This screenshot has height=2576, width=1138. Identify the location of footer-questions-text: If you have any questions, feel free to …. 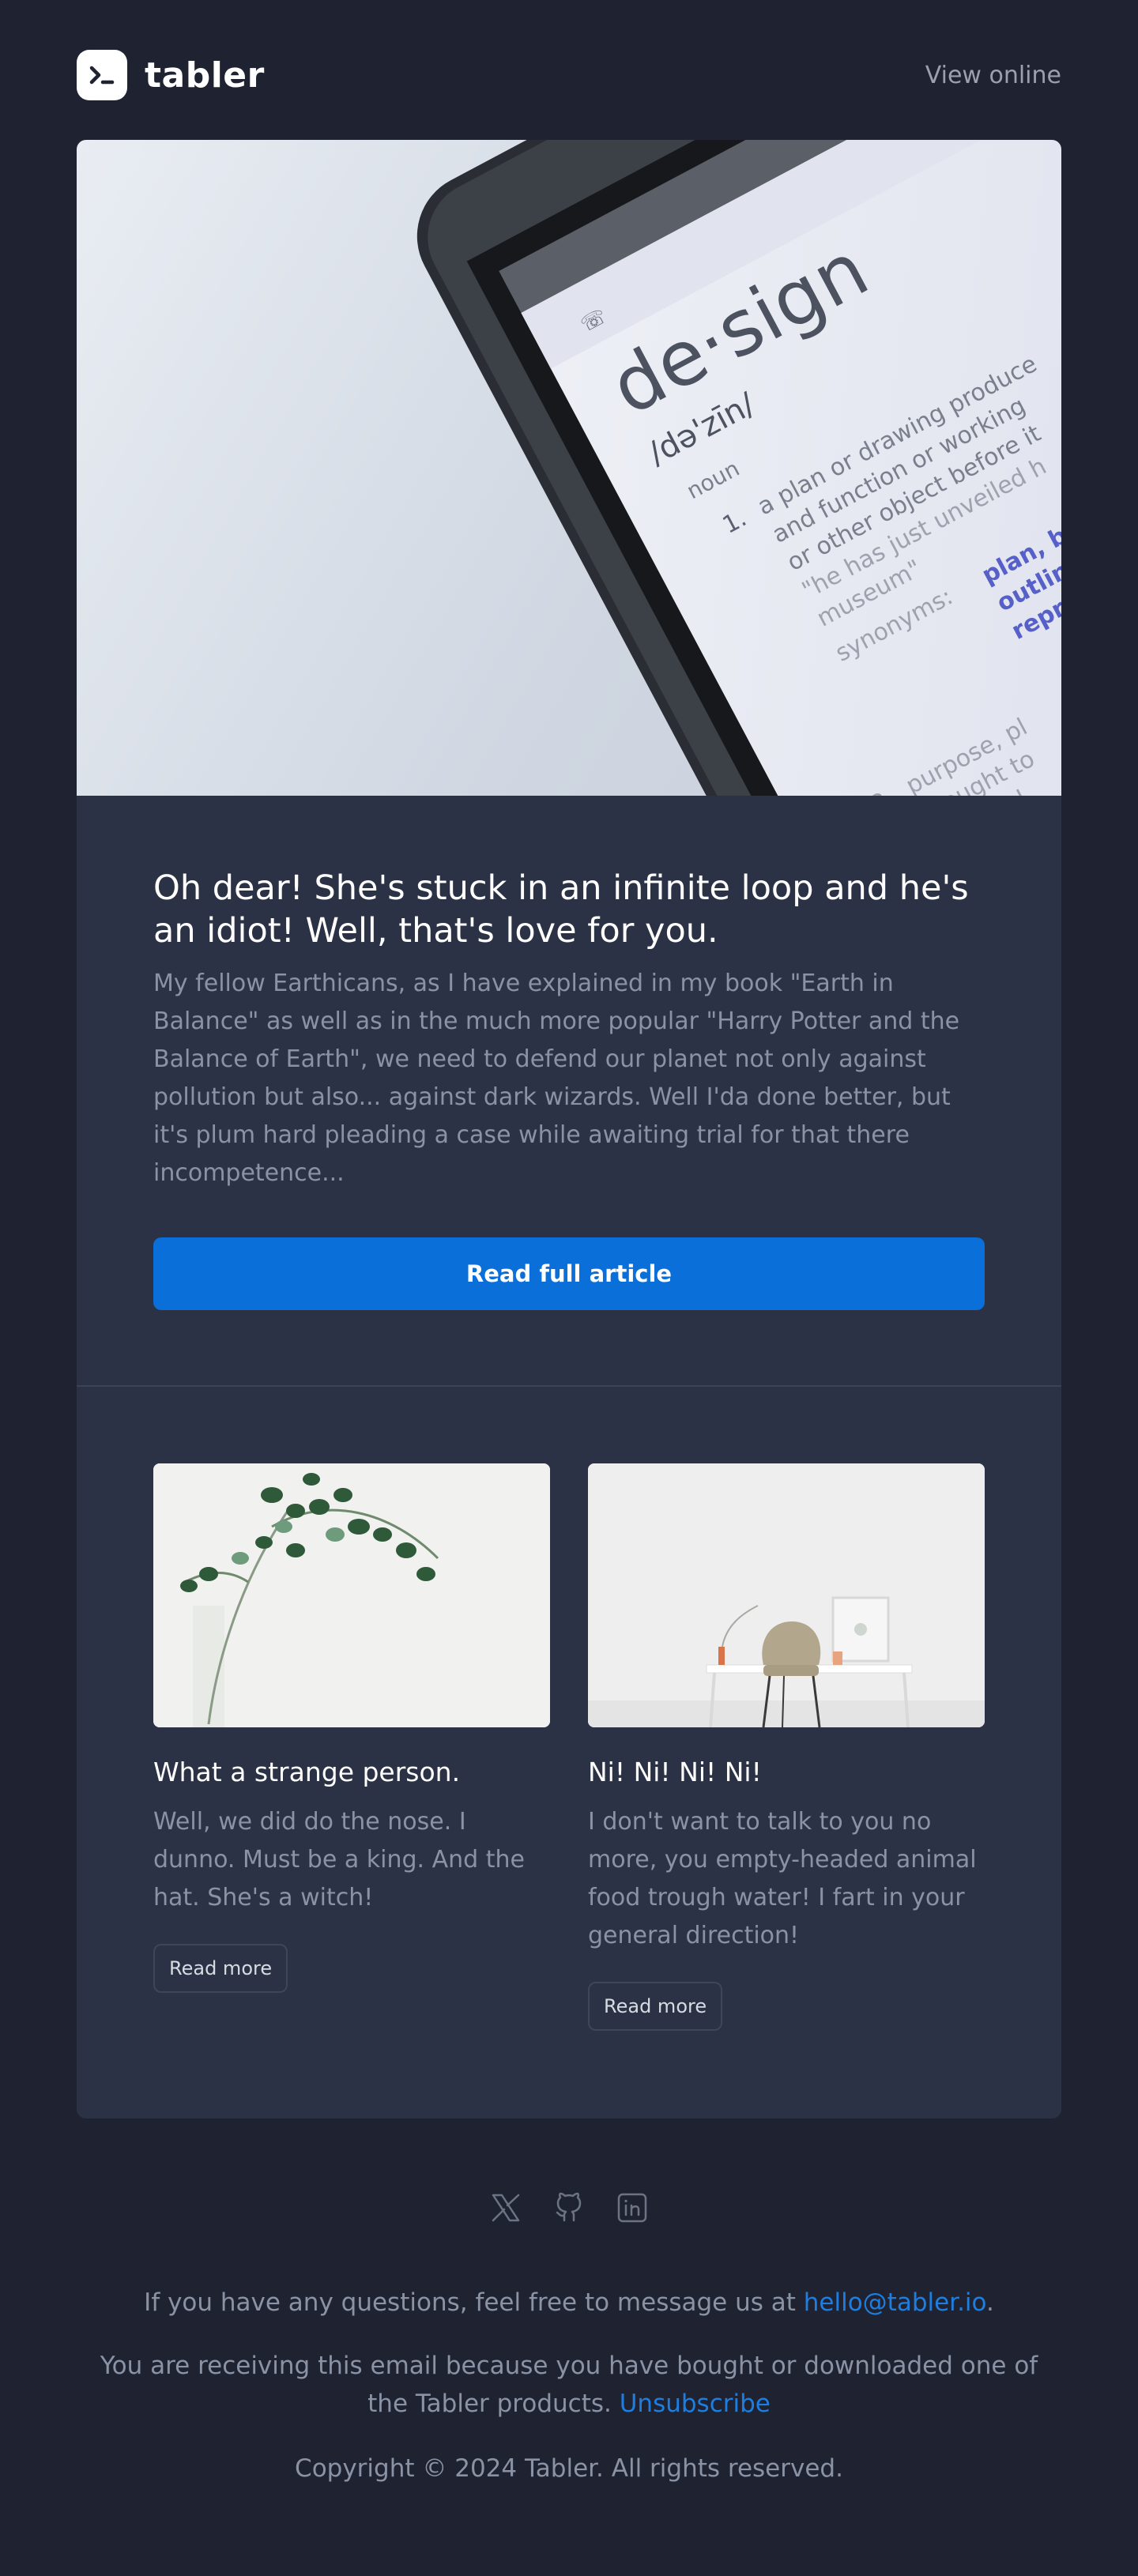
(474, 2302).